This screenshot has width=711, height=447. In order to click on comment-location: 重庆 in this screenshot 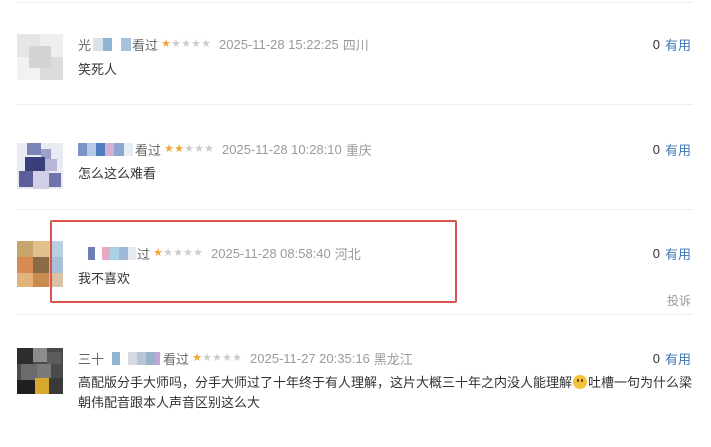, I will do `click(358, 150)`.